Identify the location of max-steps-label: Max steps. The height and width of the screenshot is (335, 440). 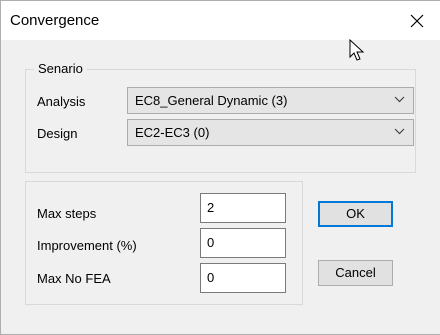
(67, 213).